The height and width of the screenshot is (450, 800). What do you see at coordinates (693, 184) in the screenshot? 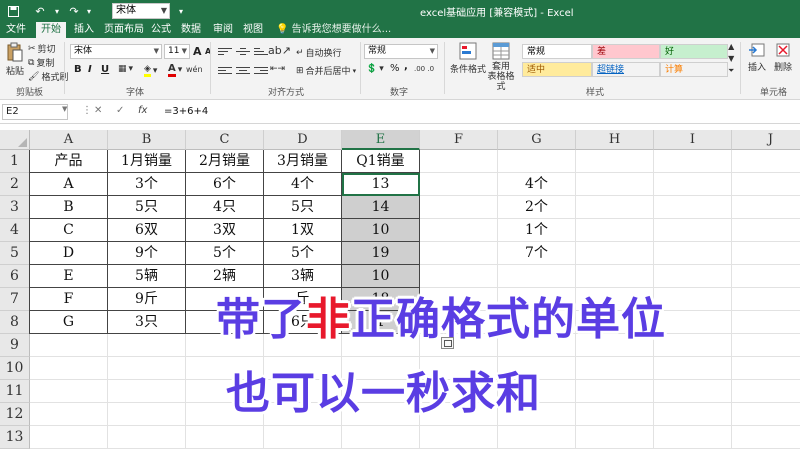
I see `cell-i2` at bounding box center [693, 184].